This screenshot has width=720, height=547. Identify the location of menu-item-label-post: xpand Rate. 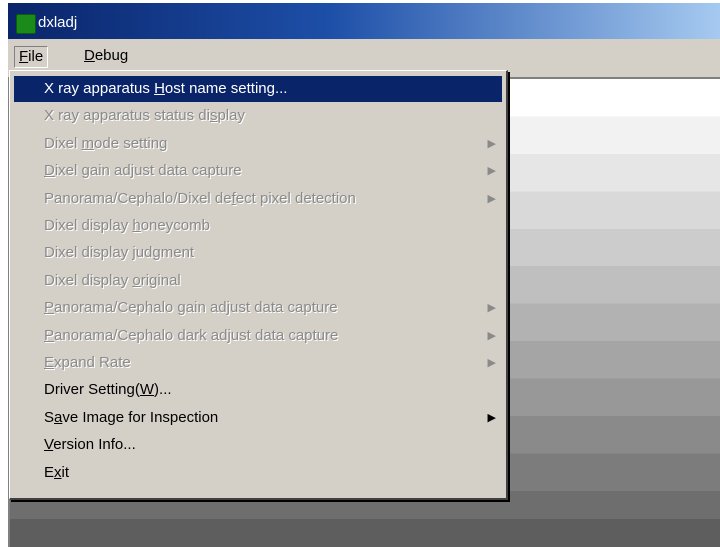
(92, 362).